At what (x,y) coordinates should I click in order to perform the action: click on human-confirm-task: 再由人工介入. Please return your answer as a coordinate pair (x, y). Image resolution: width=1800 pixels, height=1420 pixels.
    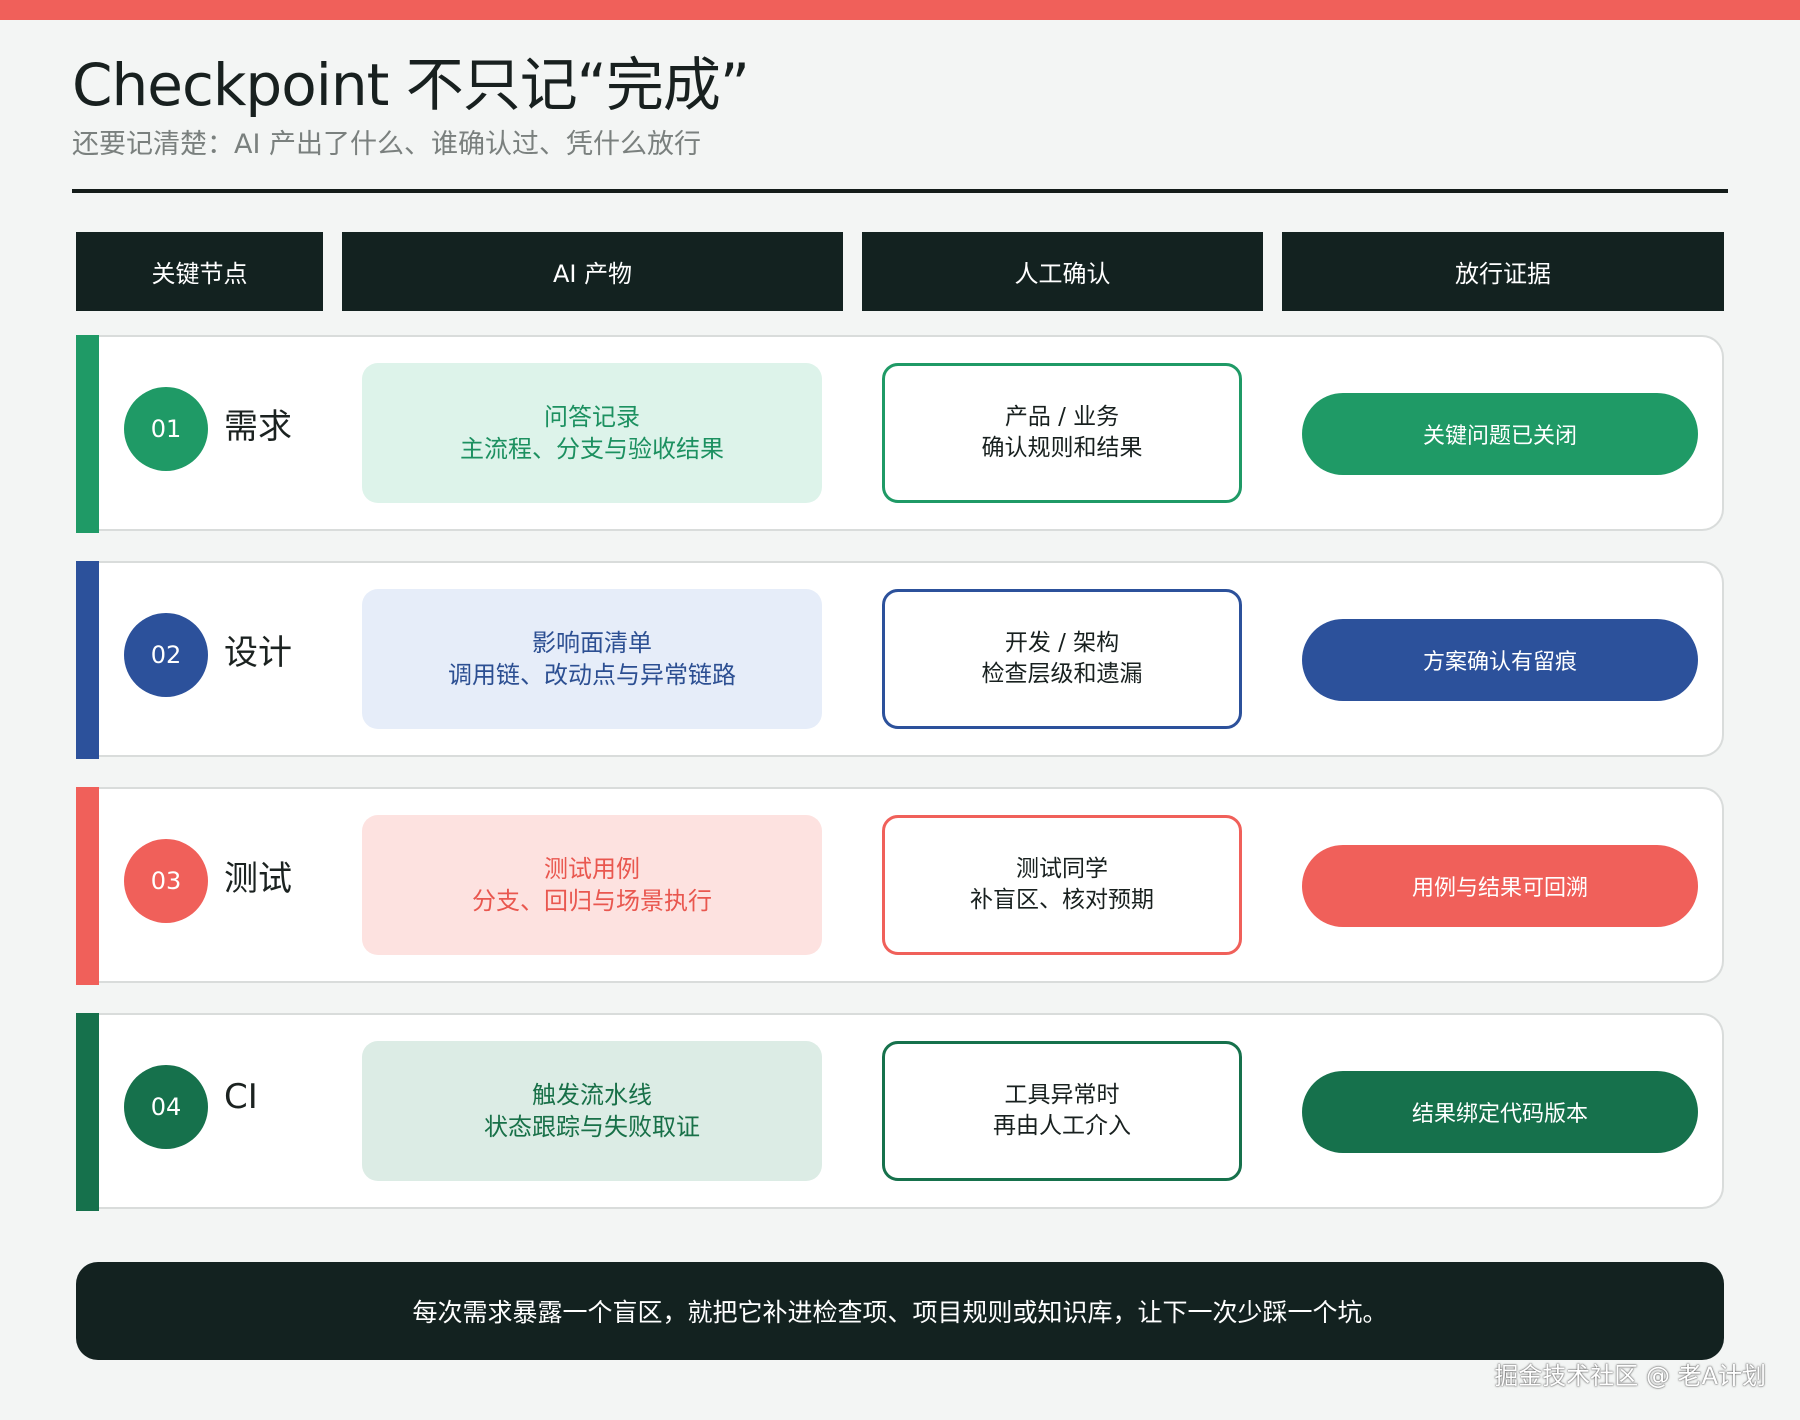
    Looking at the image, I should click on (1062, 1126).